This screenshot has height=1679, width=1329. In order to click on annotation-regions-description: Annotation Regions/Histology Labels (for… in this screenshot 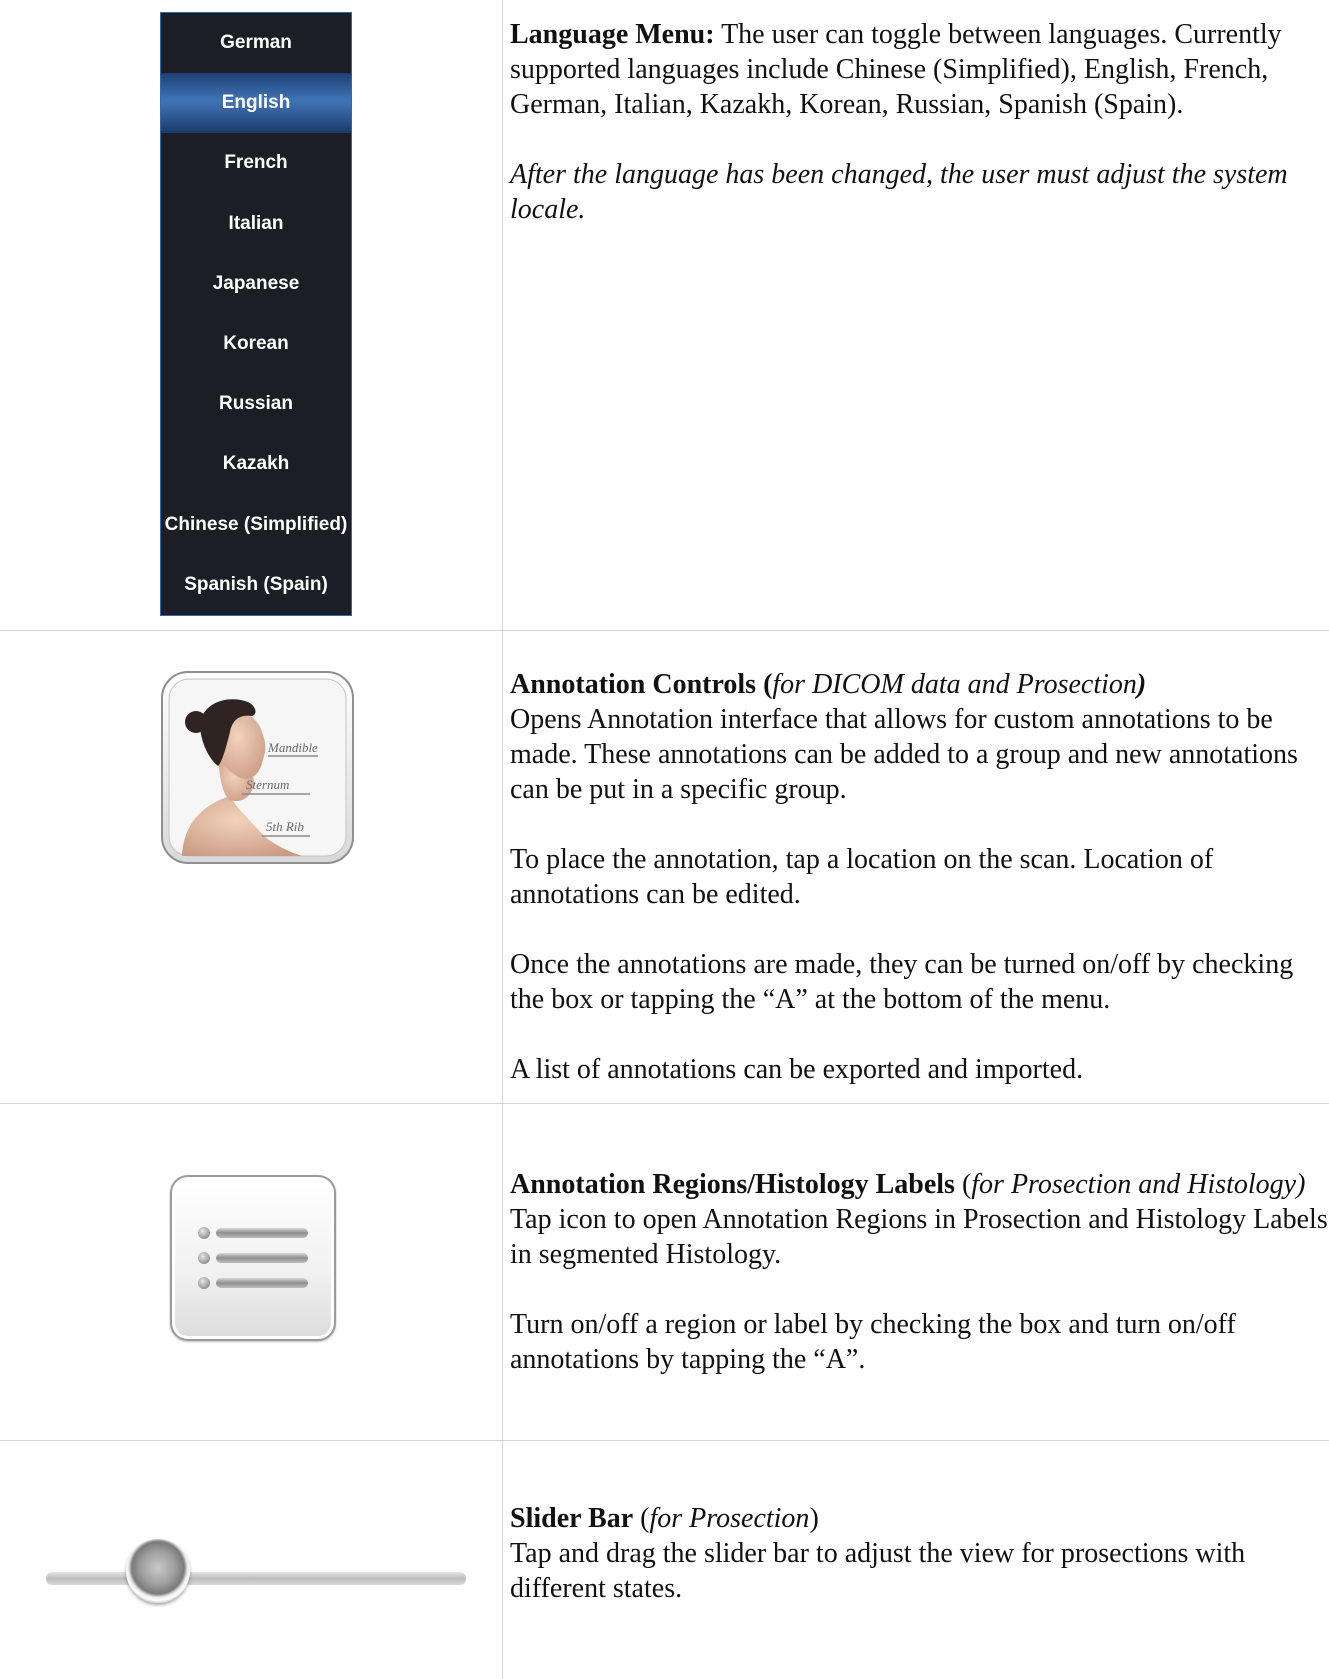, I will do `click(919, 1272)`.